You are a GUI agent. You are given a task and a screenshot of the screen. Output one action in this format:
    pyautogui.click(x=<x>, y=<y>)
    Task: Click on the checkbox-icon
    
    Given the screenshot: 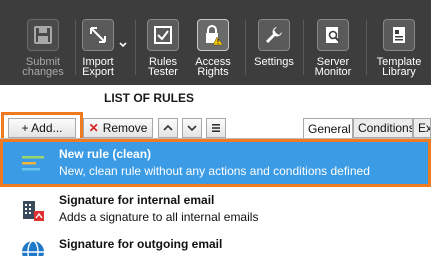 What is the action you would take?
    pyautogui.click(x=163, y=35)
    